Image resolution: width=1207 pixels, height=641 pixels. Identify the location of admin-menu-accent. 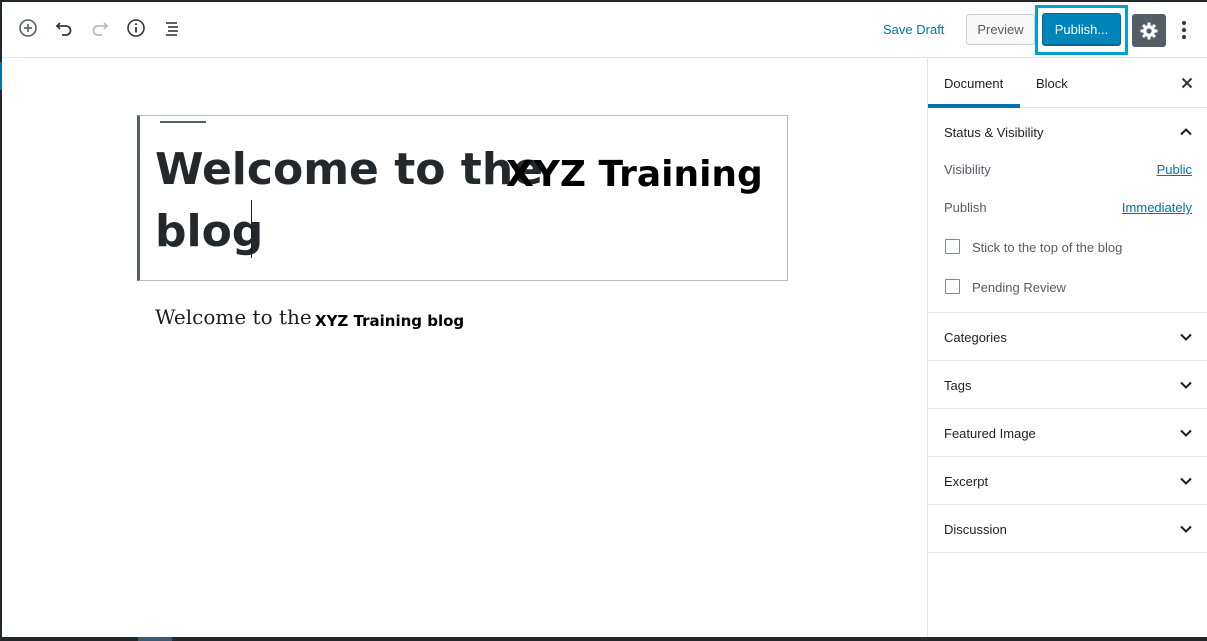
(1, 76).